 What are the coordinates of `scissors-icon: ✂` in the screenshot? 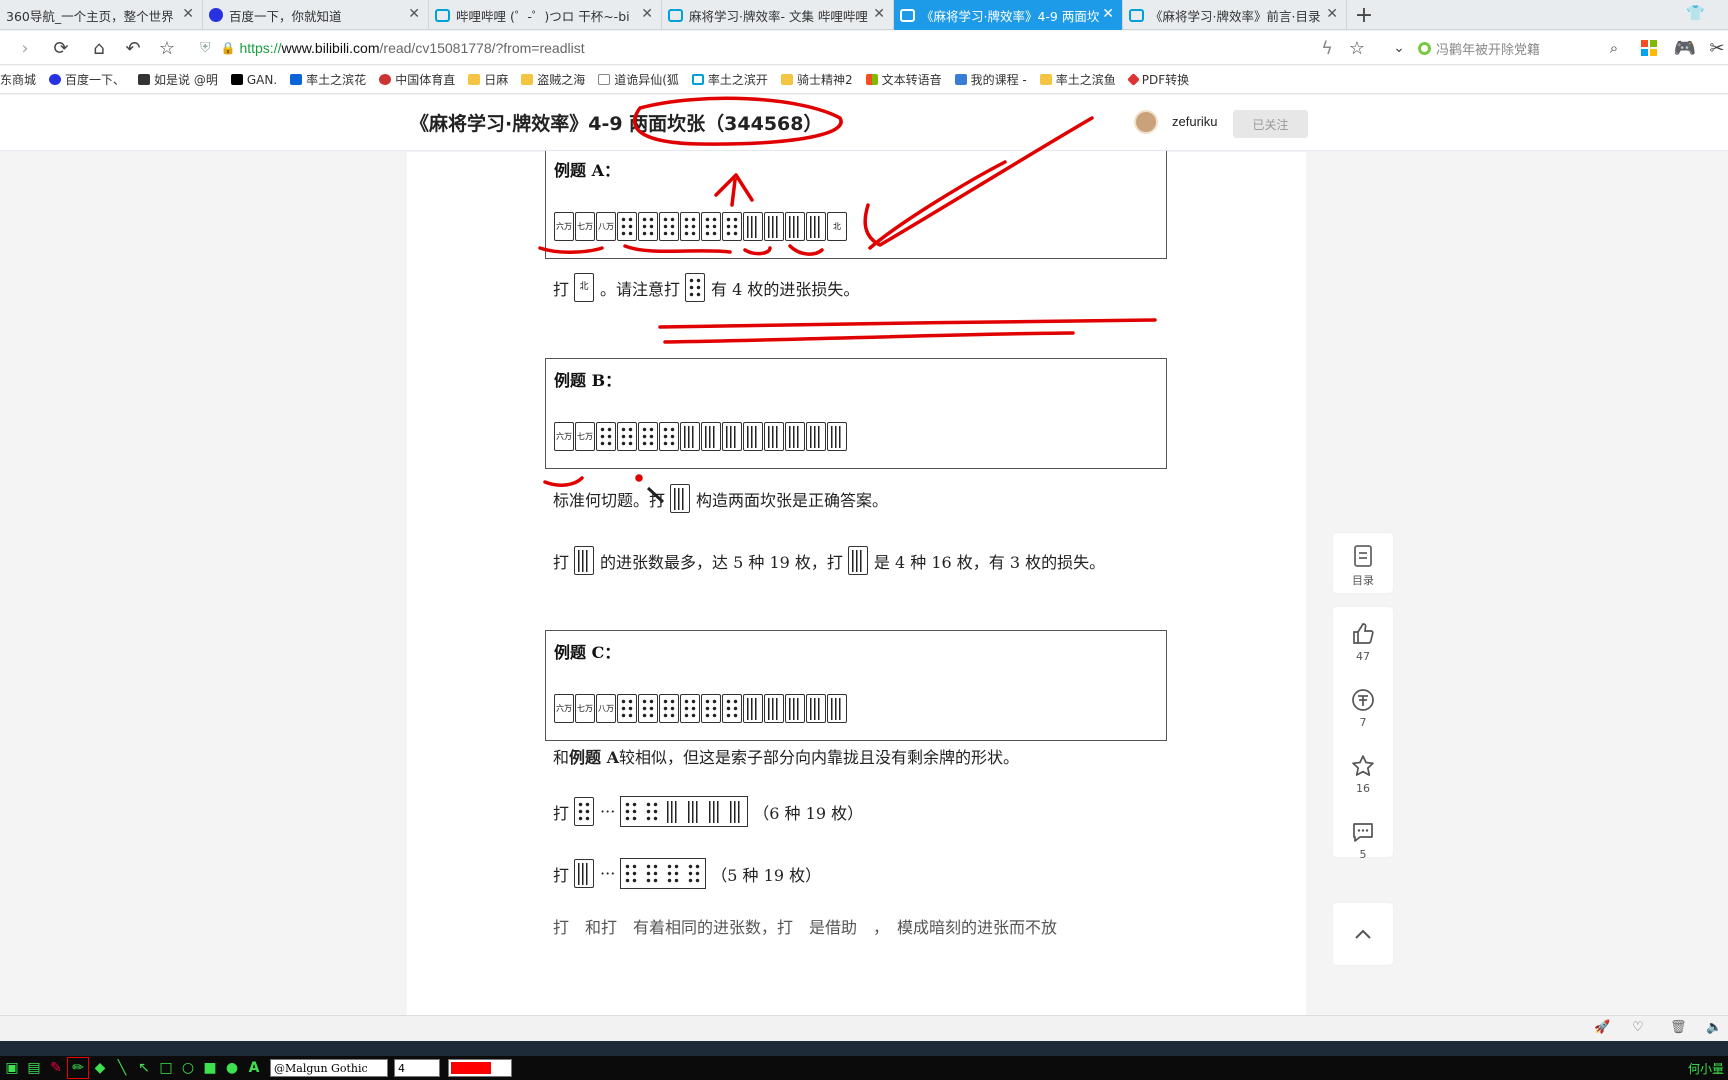 It's located at (1717, 48).